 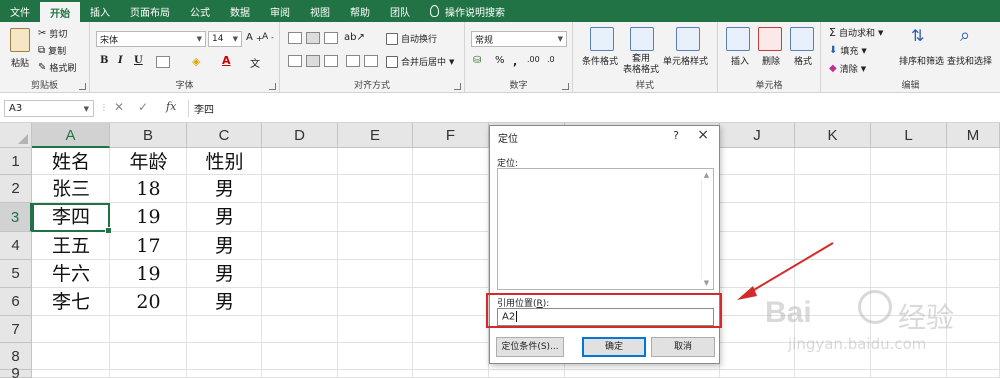 I want to click on tab-home: 开始, so click(x=60, y=12).